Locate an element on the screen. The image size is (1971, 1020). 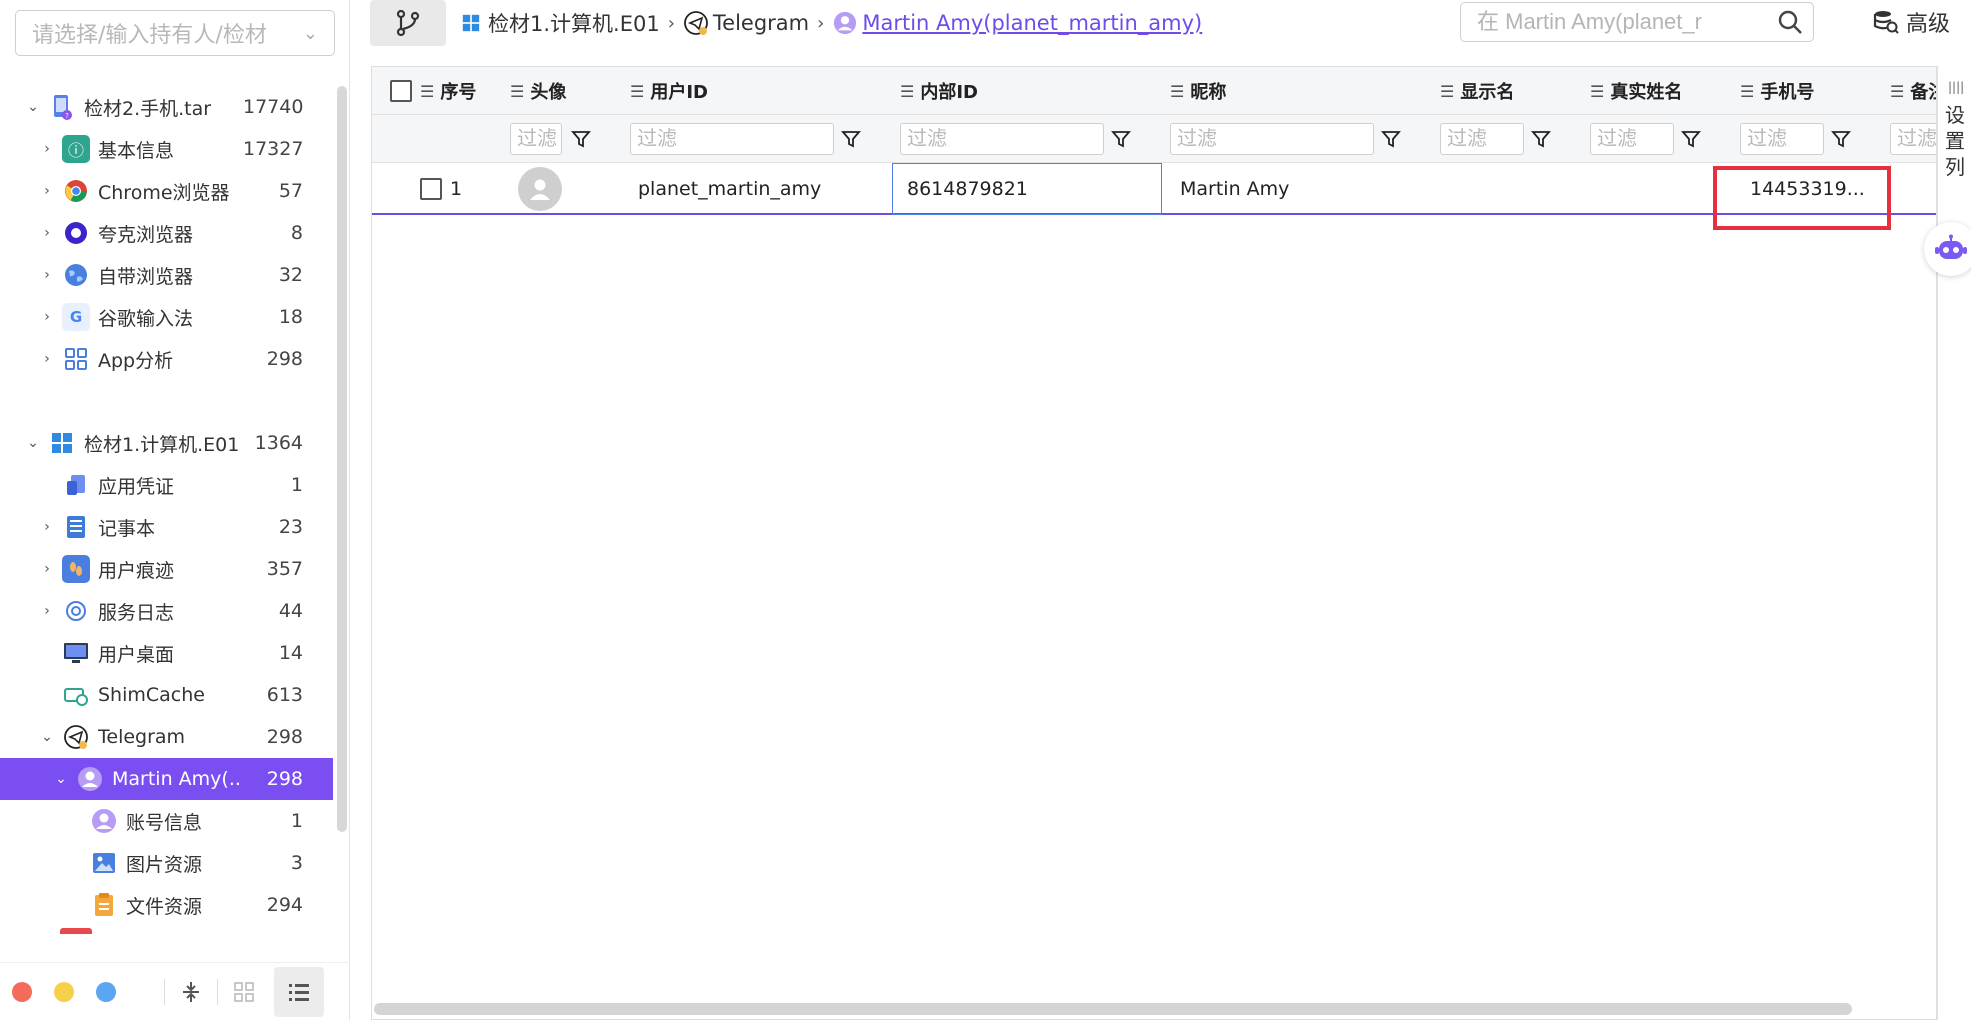
tree-item-martin-amy: ⌄ Martin Amy(... 298 is located at coordinates (166, 779).